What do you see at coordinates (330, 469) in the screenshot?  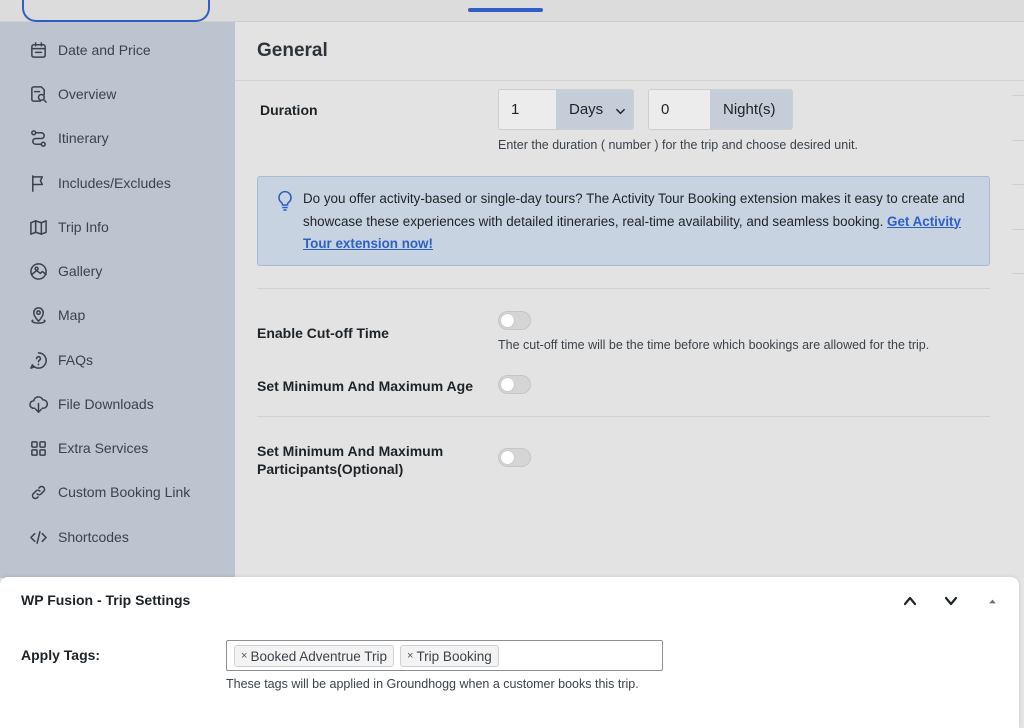 I see `participants-label-line2: Participants(Optional)` at bounding box center [330, 469].